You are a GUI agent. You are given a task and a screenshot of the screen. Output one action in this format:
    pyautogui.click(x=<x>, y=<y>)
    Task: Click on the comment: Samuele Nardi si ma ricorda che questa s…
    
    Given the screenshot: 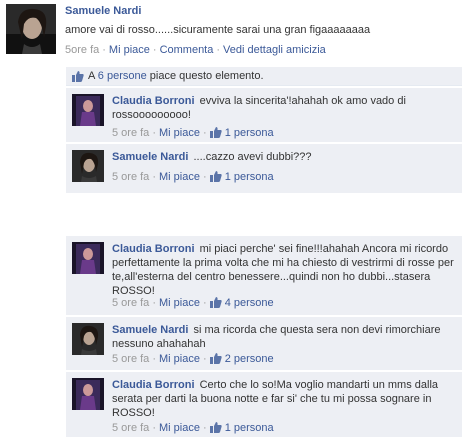 What is the action you would take?
    pyautogui.click(x=264, y=344)
    